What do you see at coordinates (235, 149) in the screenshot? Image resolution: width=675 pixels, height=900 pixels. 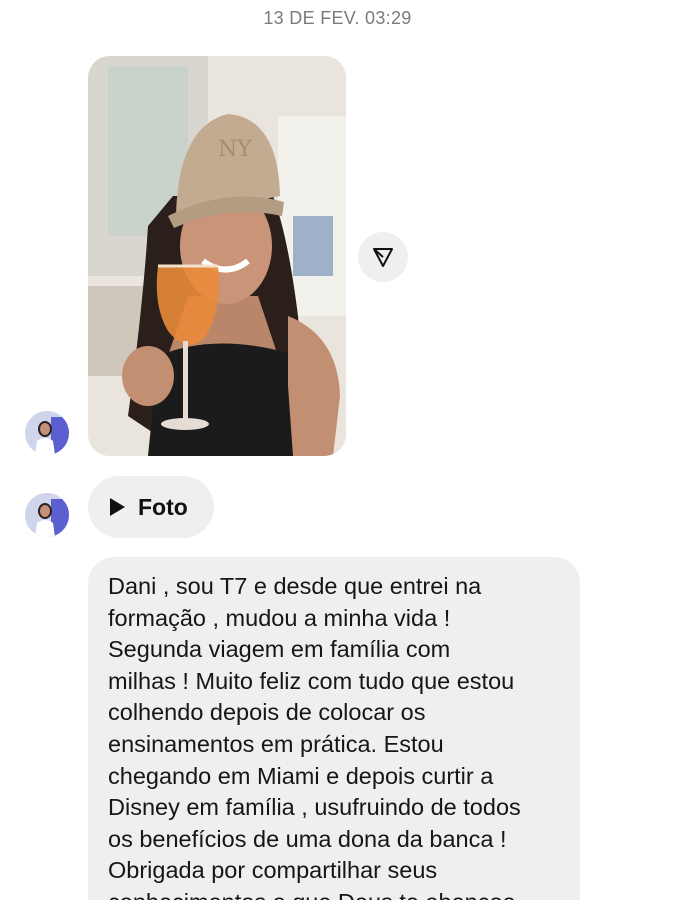 I see `svg-text: NY` at bounding box center [235, 149].